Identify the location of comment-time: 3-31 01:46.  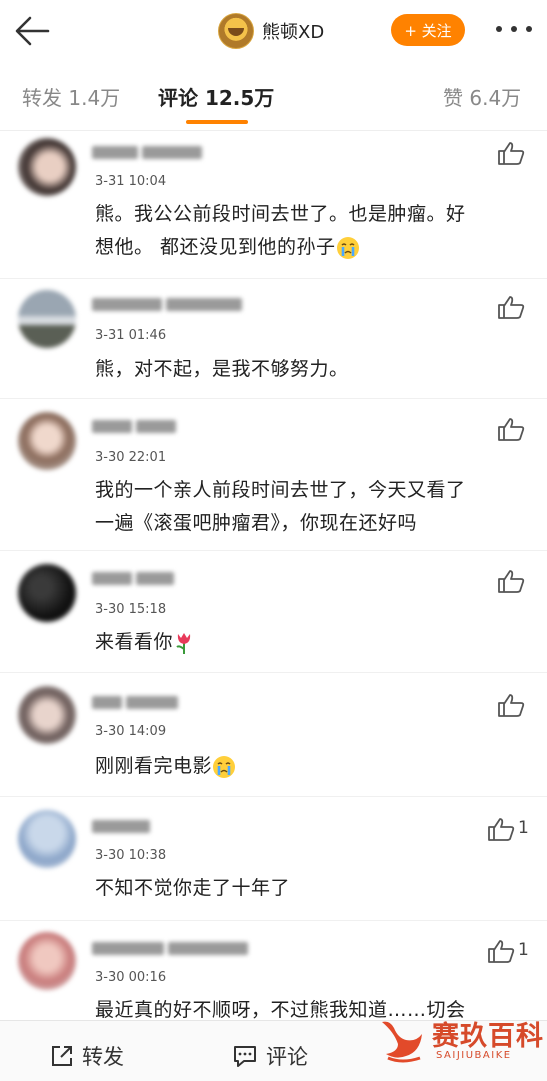
(131, 335).